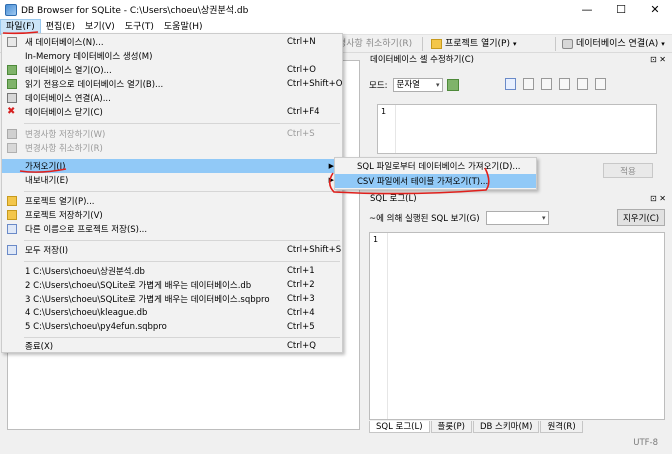 The height and width of the screenshot is (454, 672). What do you see at coordinates (301, 346) in the screenshot?
I see `menu-shortcut: Ctrl+Q` at bounding box center [301, 346].